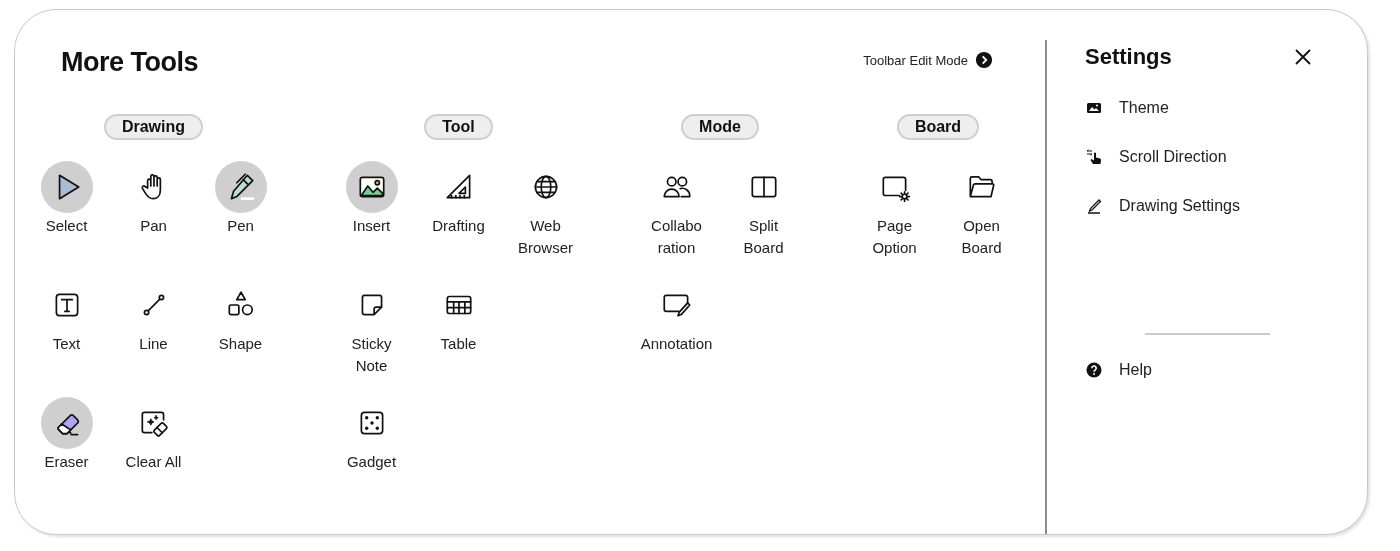 The width and height of the screenshot is (1400, 551). I want to click on tool-button: Insert, so click(371, 220).